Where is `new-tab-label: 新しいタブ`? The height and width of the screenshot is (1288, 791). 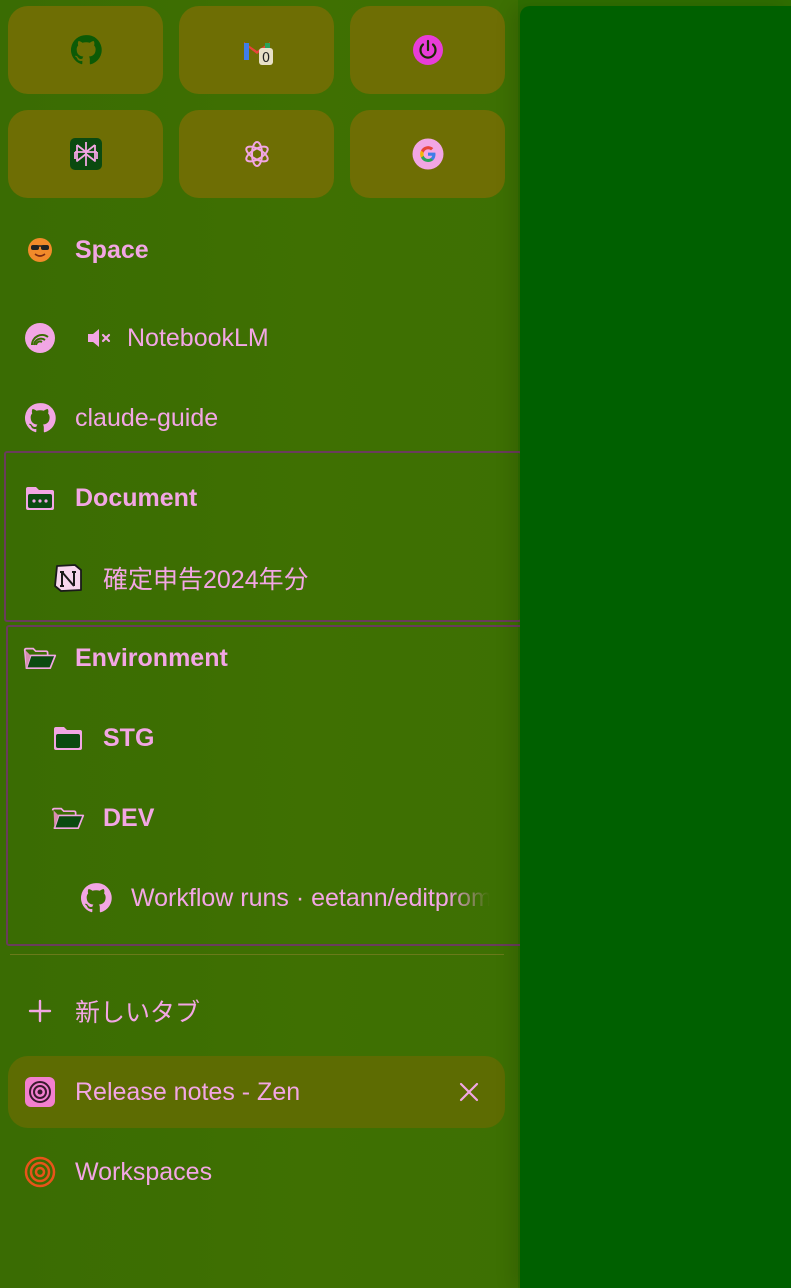 new-tab-label: 新しいタブ is located at coordinates (138, 1013).